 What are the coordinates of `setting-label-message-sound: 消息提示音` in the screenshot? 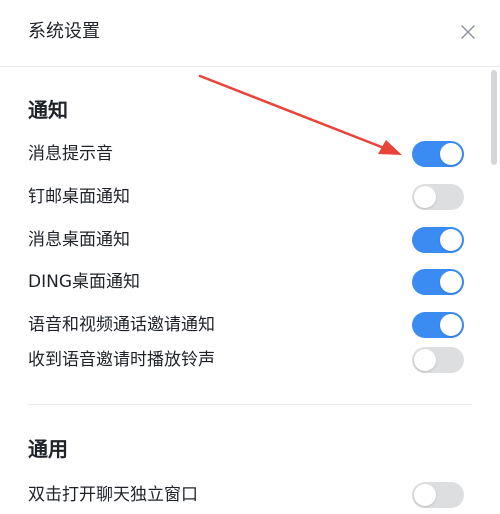 It's located at (70, 154).